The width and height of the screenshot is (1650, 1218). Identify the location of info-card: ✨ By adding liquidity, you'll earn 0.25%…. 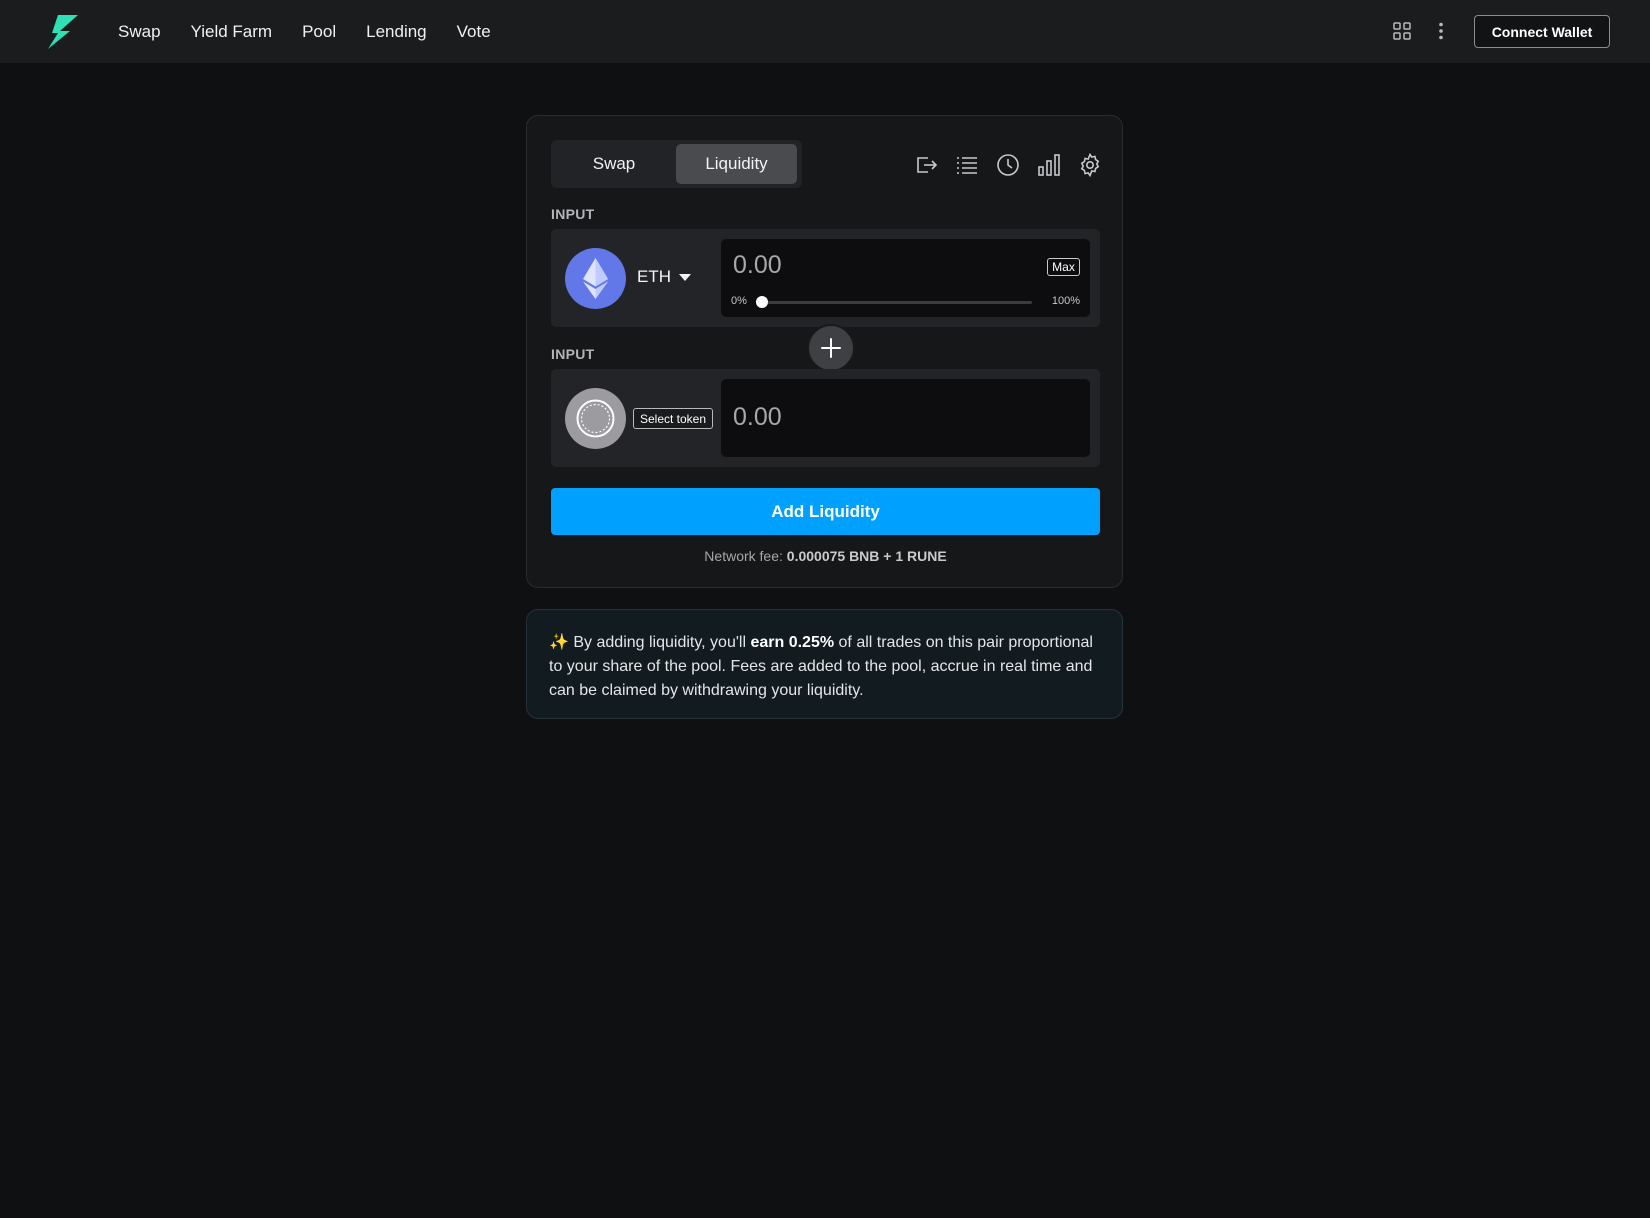
(824, 664).